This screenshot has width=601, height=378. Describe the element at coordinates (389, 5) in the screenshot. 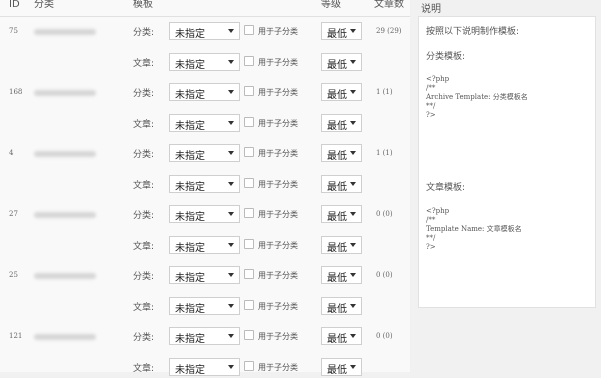

I see `header-article-count: 文章数` at that location.